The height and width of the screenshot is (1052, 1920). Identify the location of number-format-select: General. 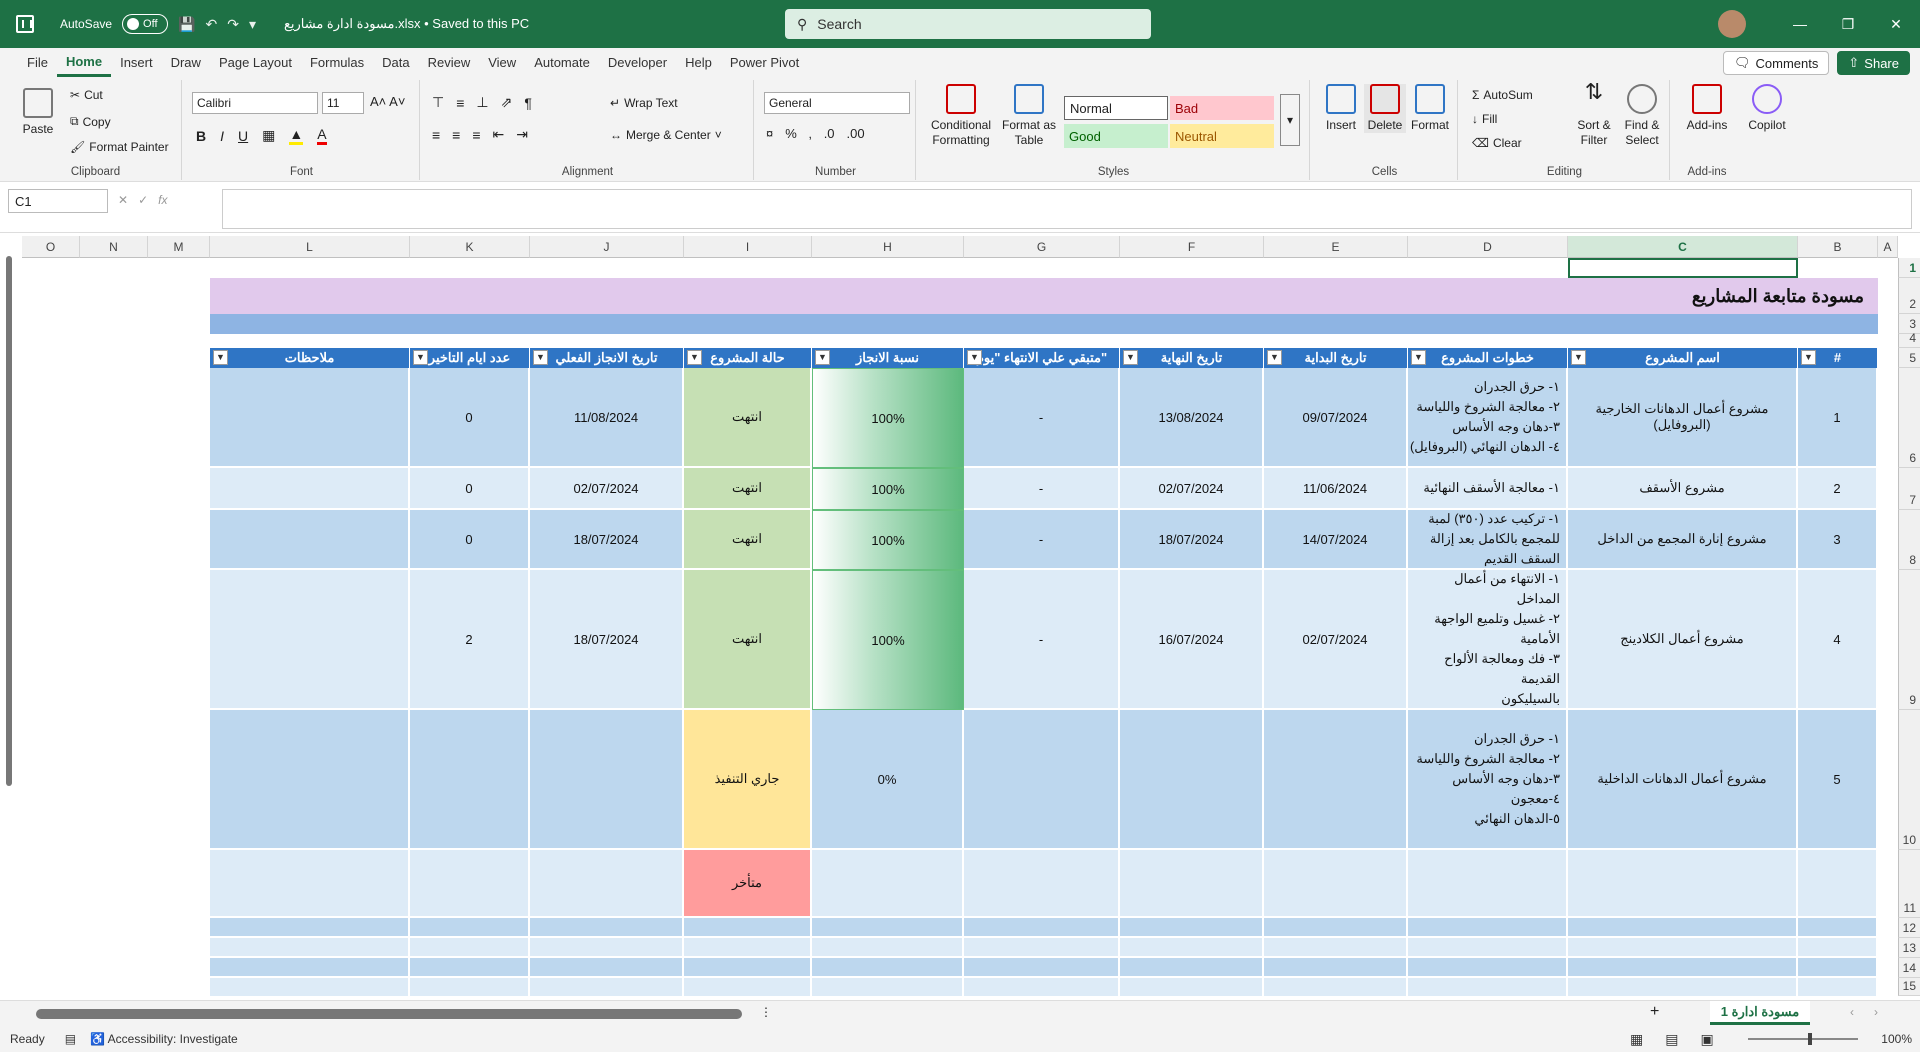
(837, 103).